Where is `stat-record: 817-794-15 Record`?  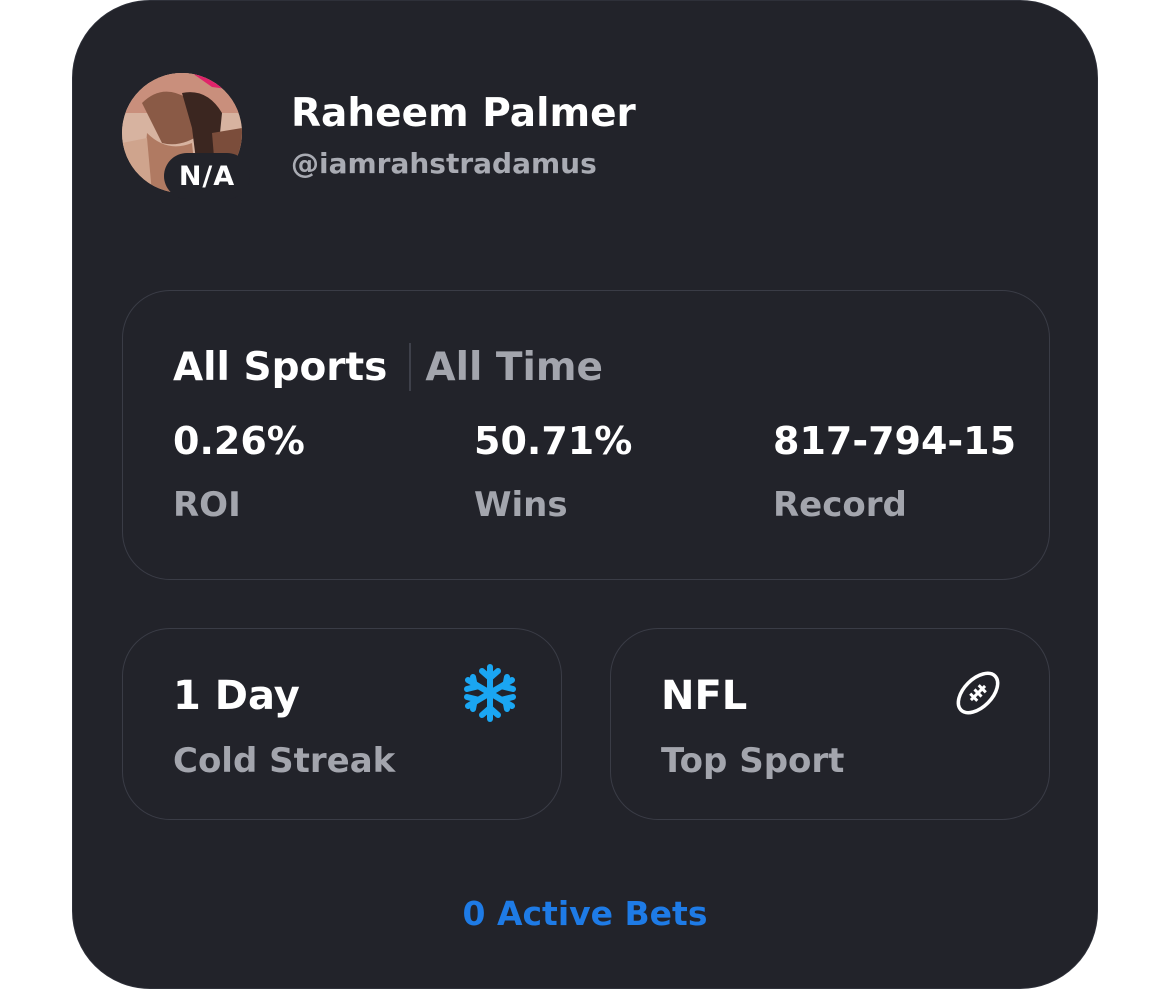
stat-record: 817-794-15 Record is located at coordinates (894, 472).